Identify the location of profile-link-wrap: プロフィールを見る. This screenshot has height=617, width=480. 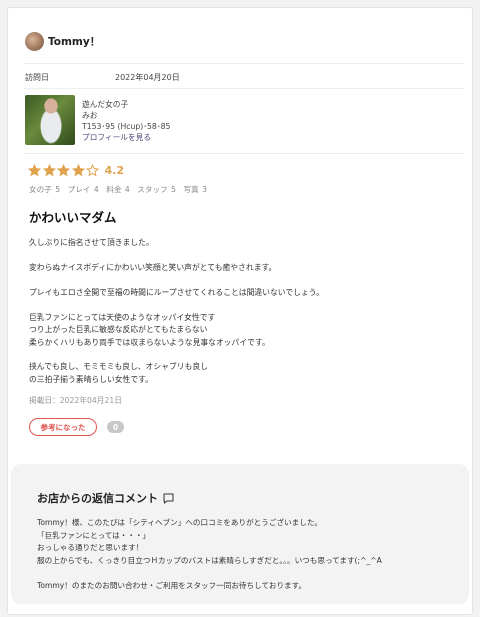
(116, 138).